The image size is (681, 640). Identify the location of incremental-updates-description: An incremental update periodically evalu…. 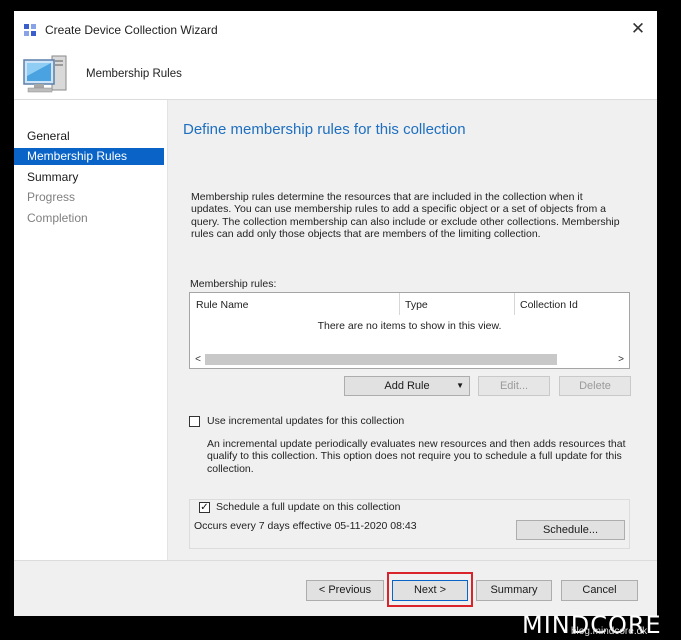
(416, 456).